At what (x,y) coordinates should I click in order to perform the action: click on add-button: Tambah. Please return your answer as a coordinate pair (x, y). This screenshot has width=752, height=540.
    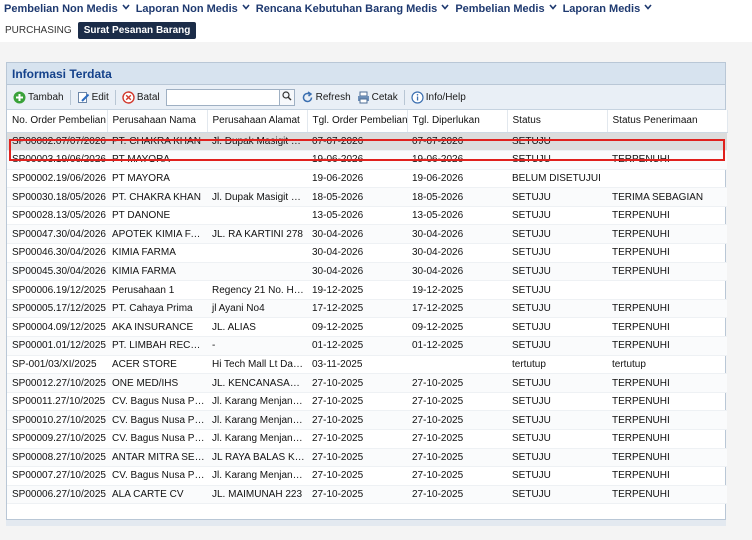
    Looking at the image, I should click on (38, 97).